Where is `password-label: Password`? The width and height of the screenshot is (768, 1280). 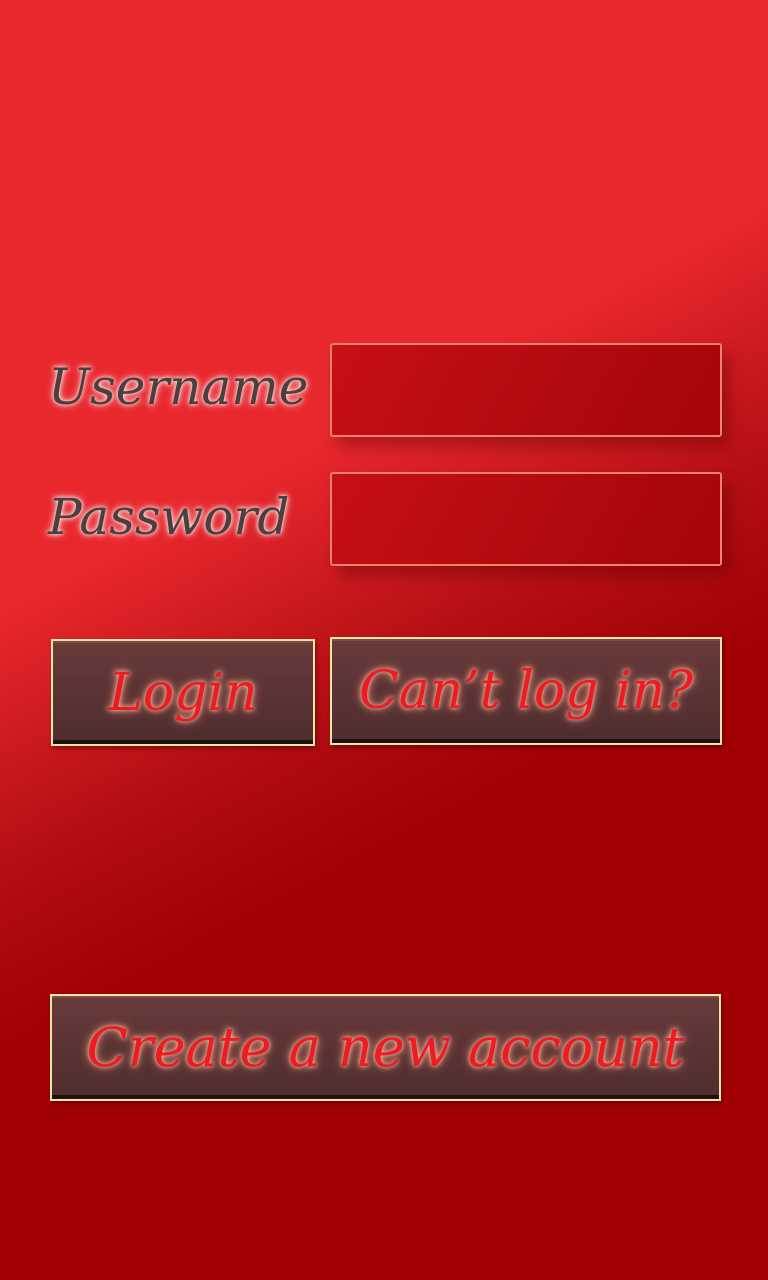
password-label: Password is located at coordinates (169, 517).